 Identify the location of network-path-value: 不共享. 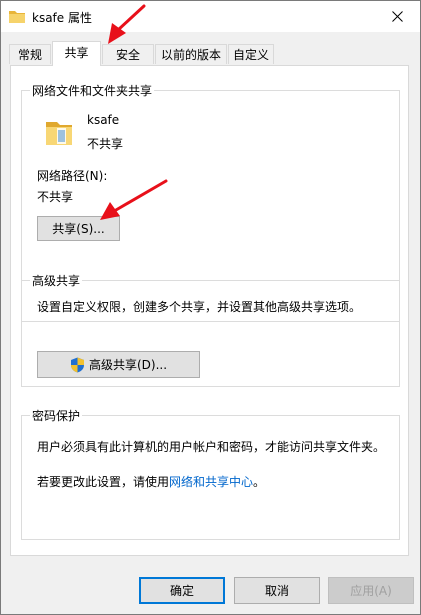
(55, 197).